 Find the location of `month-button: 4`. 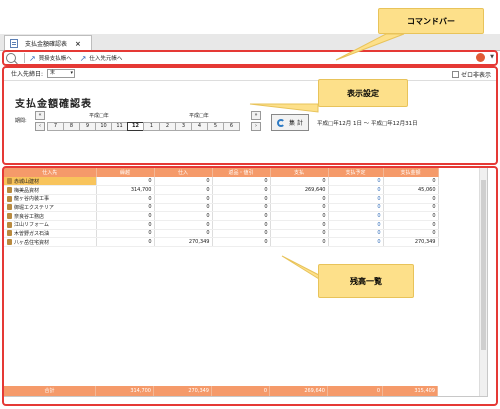

month-button: 4 is located at coordinates (199, 126).